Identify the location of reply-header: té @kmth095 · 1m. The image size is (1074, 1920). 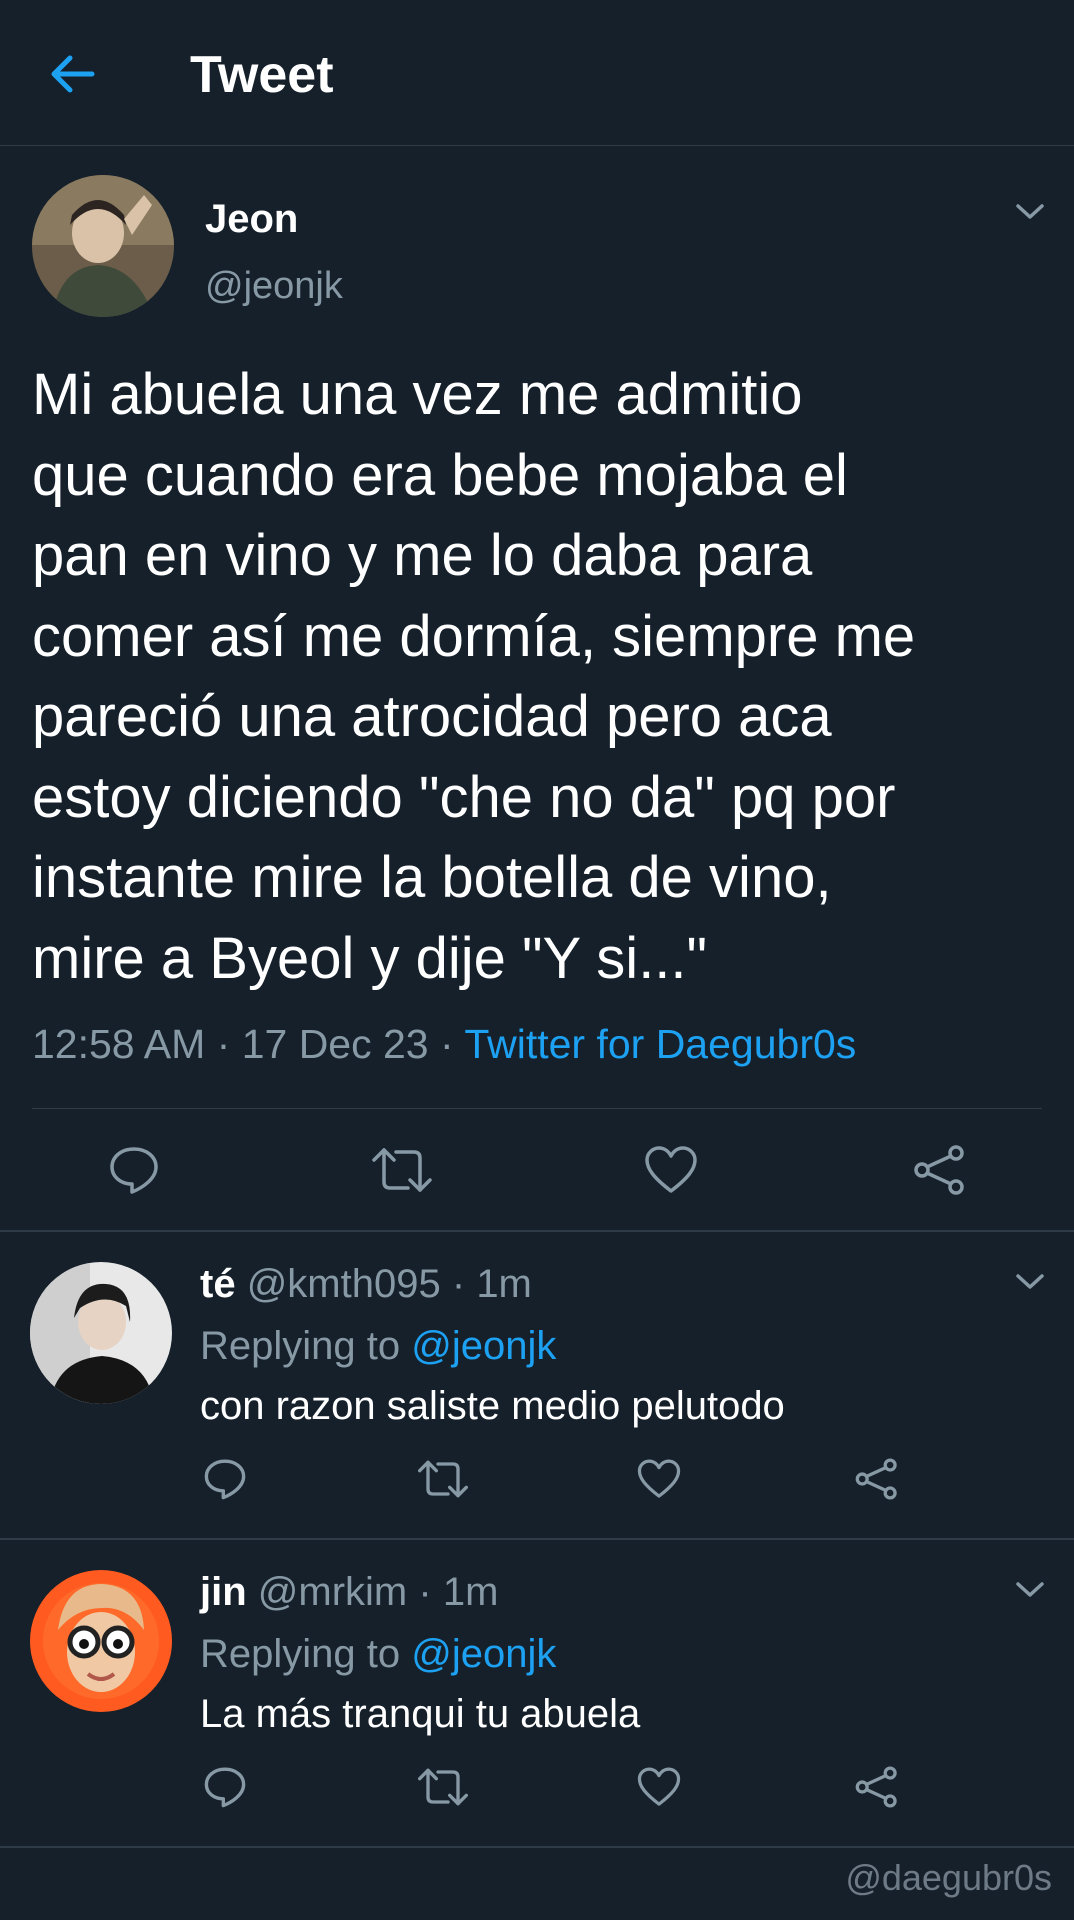
(366, 1284).